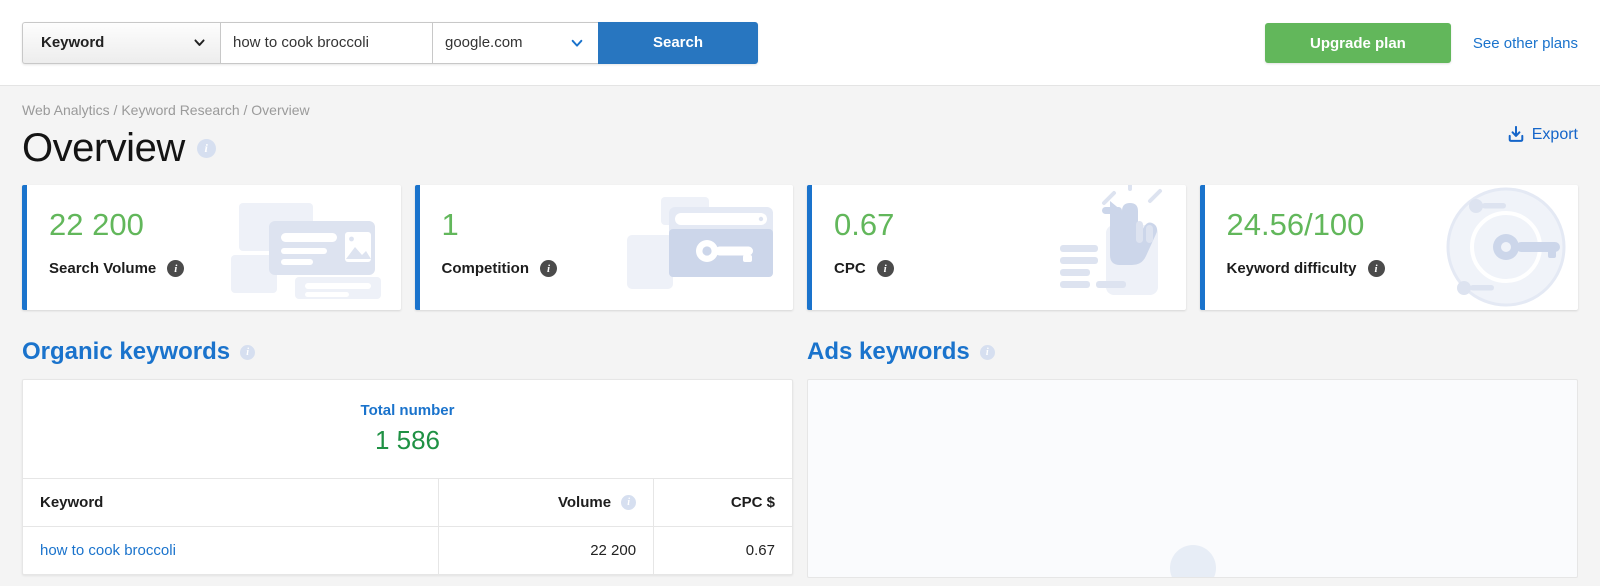 The width and height of the screenshot is (1600, 586). I want to click on section-title: Ads keywords, so click(888, 351).